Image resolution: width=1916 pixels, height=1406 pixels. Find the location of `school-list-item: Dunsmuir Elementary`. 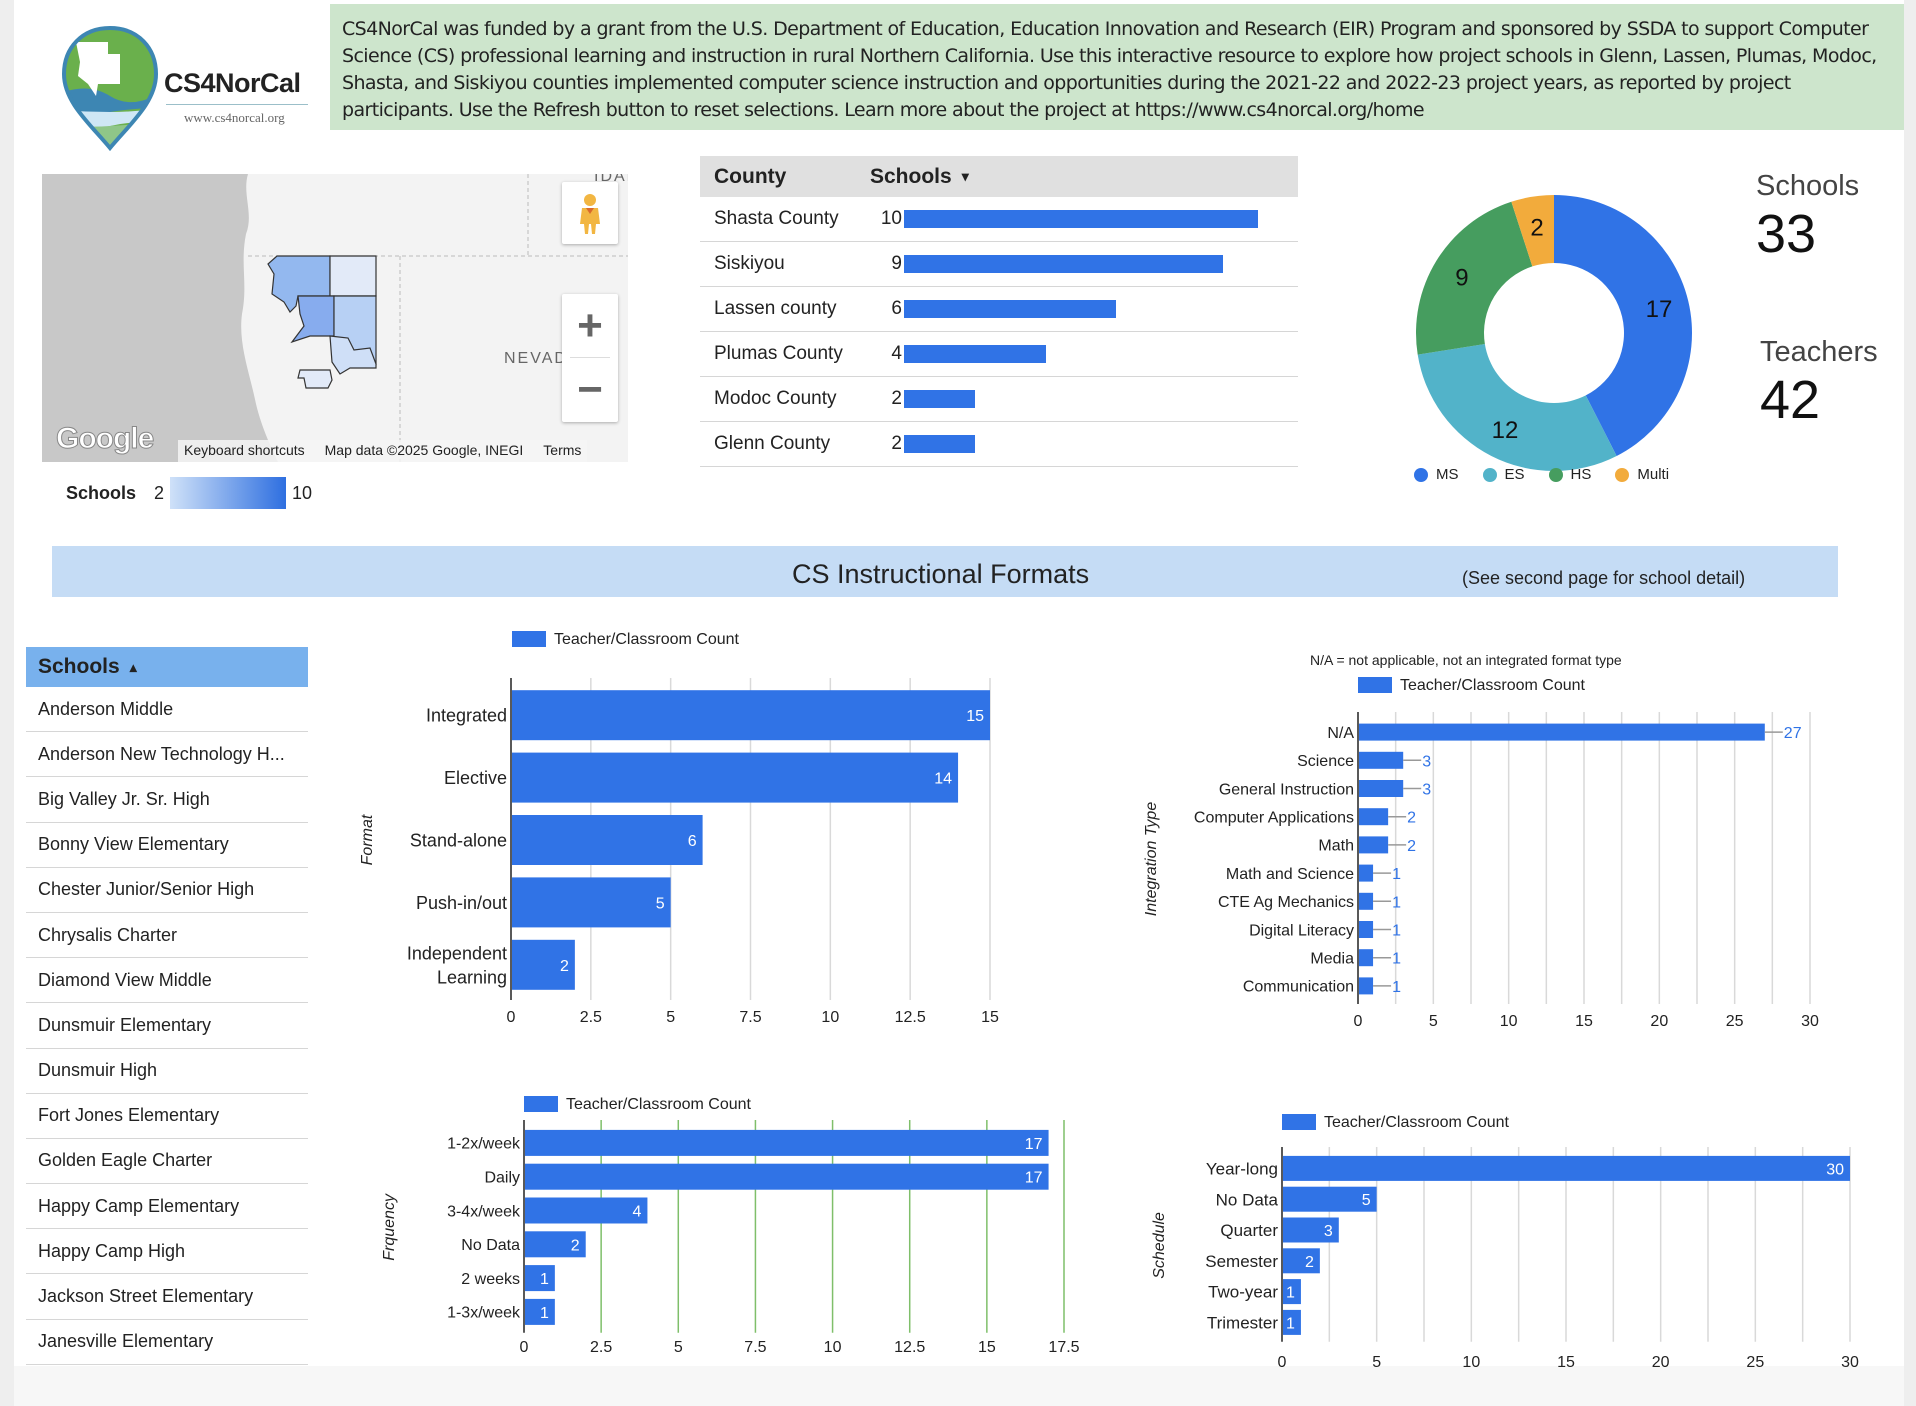

school-list-item: Dunsmuir Elementary is located at coordinates (167, 1026).